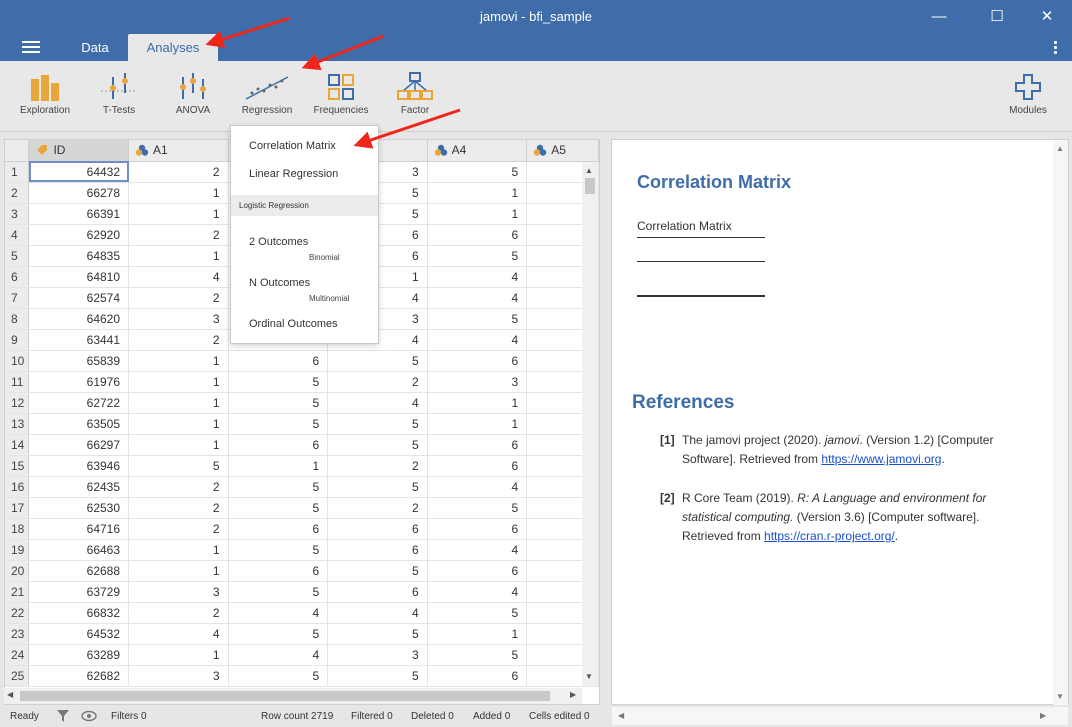 This screenshot has height=727, width=1072. What do you see at coordinates (17, 340) in the screenshot?
I see `row-number-cell: 9` at bounding box center [17, 340].